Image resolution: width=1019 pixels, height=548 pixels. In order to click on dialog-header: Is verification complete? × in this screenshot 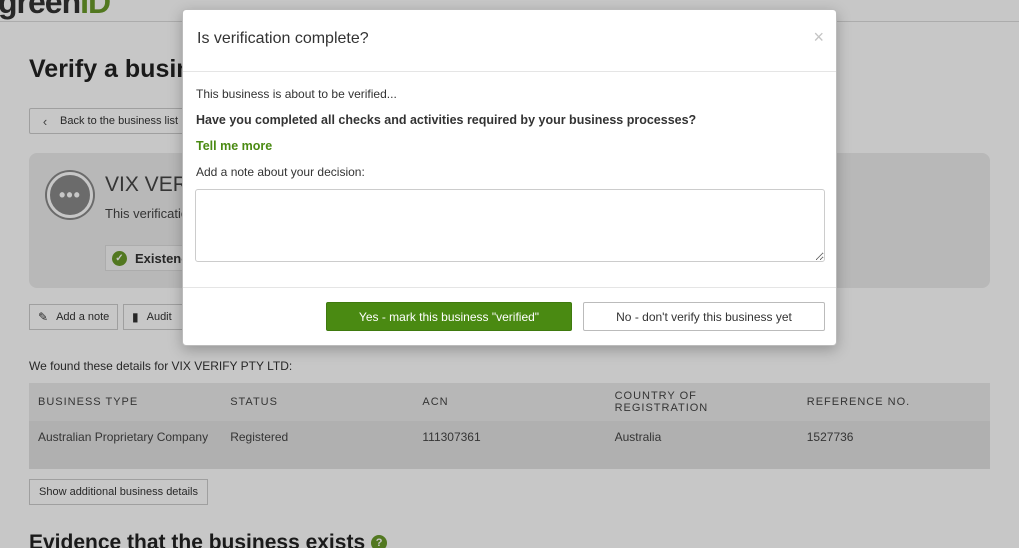, I will do `click(509, 41)`.